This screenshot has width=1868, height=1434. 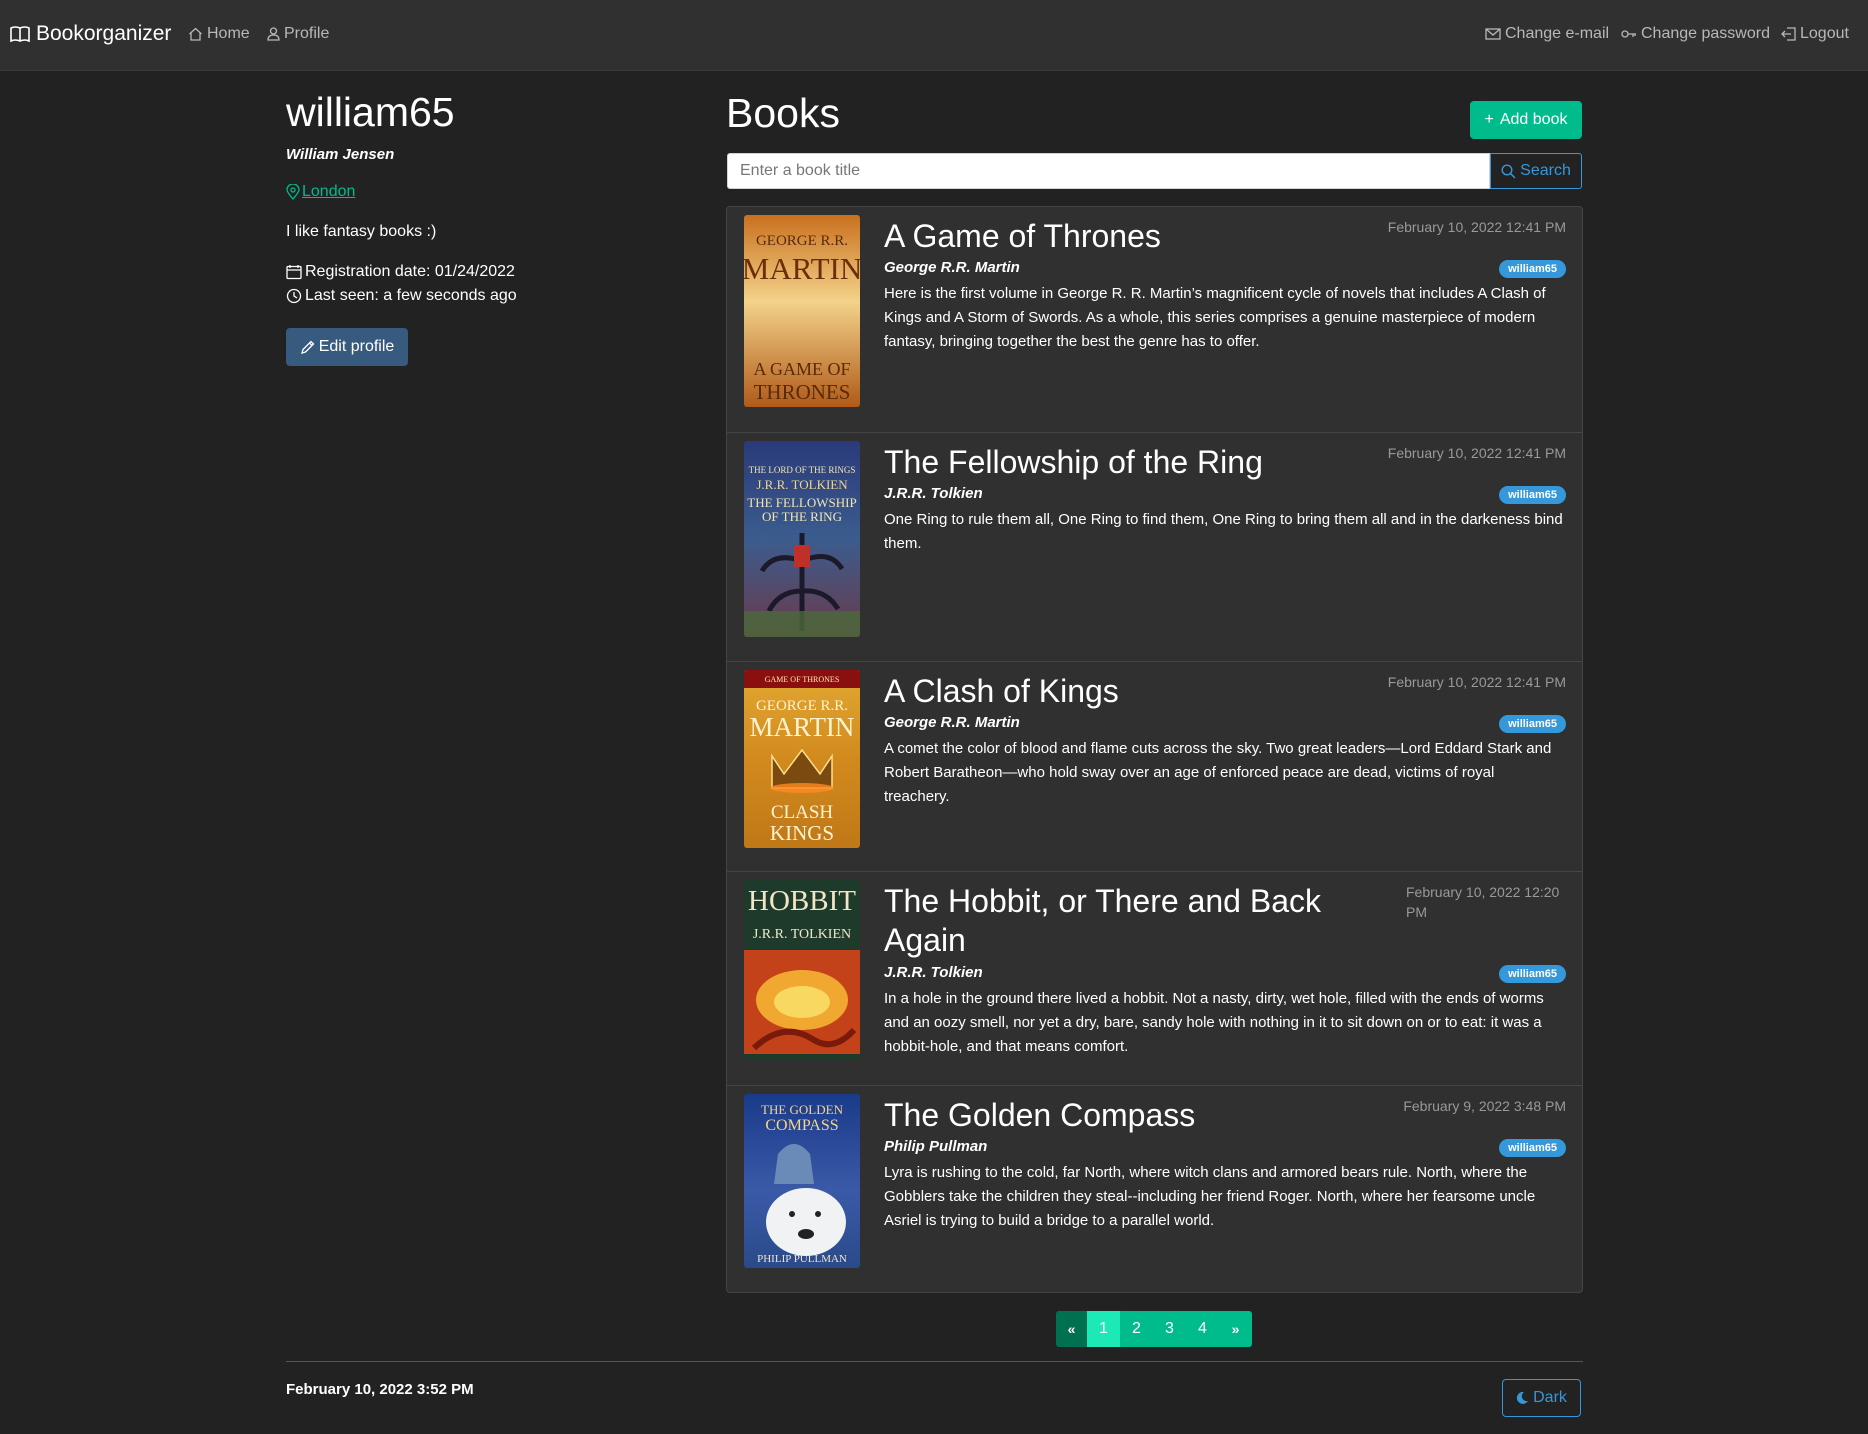 I want to click on brand-label: Bookorganizer, so click(x=104, y=33).